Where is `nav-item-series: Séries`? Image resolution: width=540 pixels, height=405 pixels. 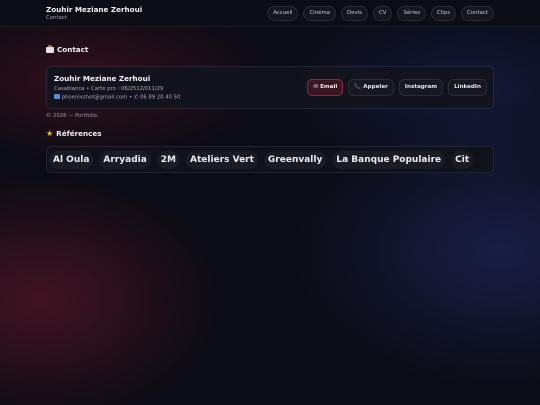
nav-item-series: Séries is located at coordinates (412, 13).